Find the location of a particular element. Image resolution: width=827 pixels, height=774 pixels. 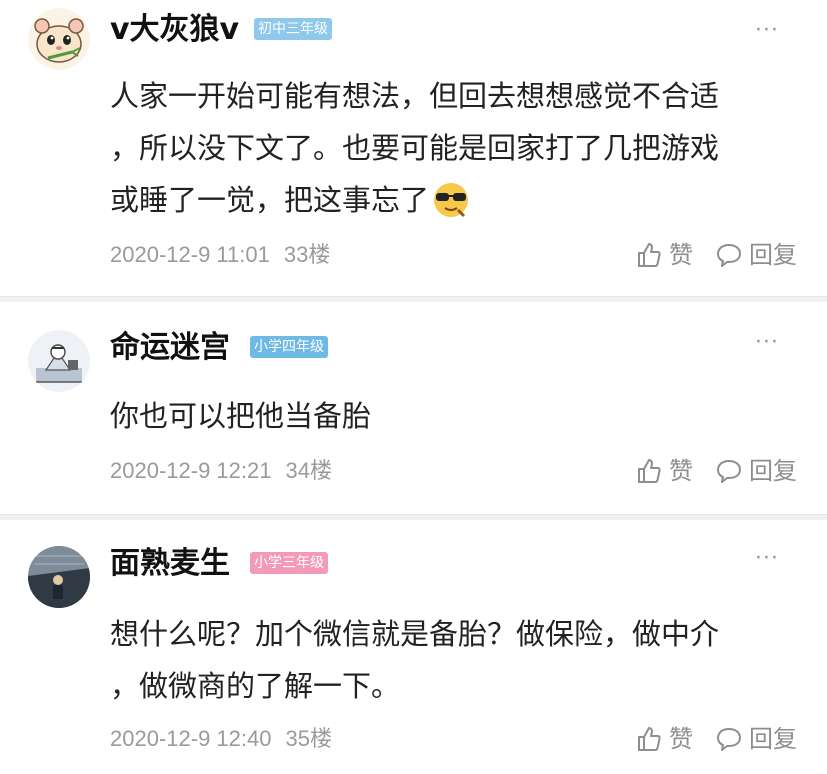

sketch-avatar-icon is located at coordinates (59, 361).